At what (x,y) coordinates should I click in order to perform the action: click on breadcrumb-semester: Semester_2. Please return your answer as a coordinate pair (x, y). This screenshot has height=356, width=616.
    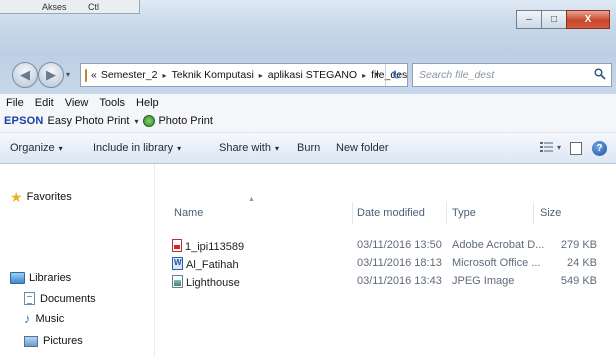
    Looking at the image, I should click on (129, 75).